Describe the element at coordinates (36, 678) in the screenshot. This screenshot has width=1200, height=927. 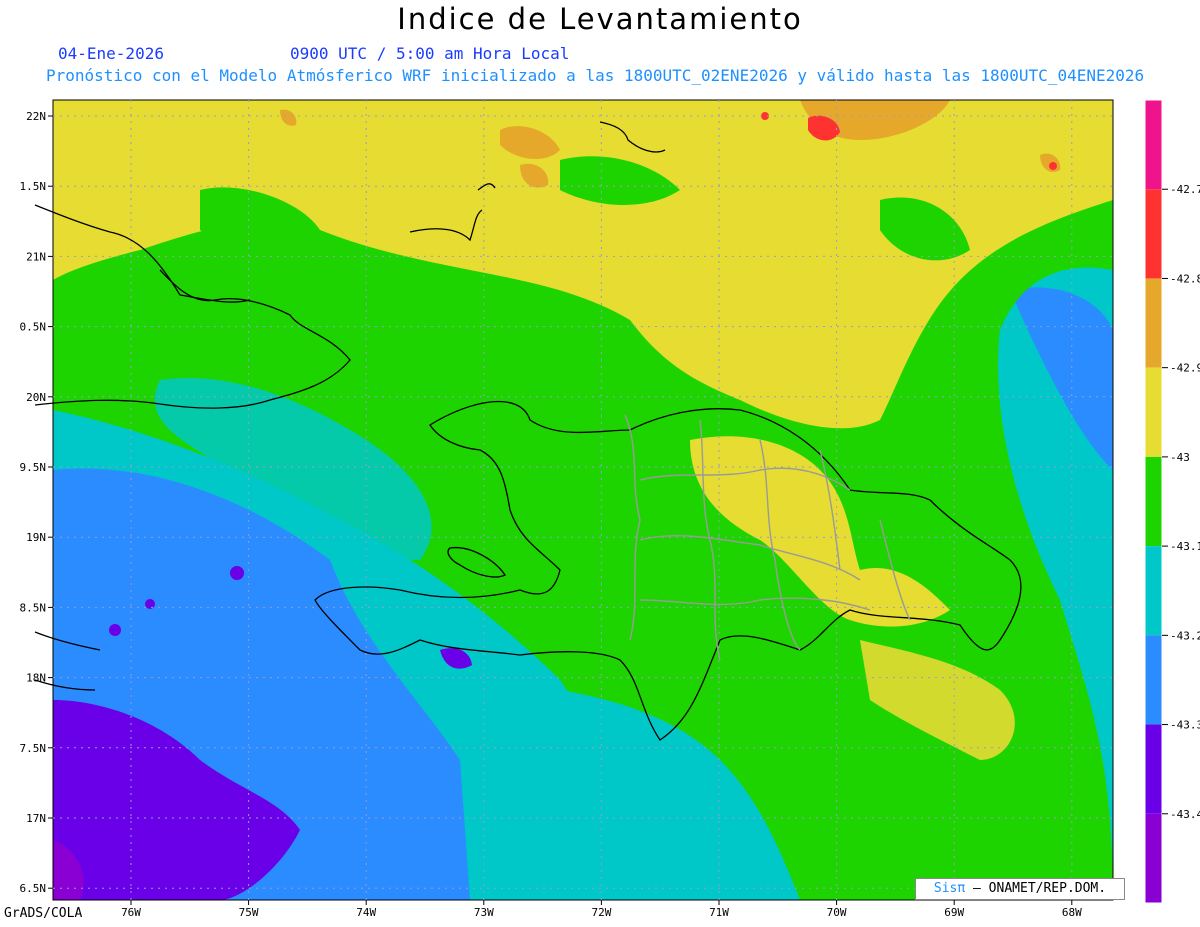
I see `lat-label: 18N` at that location.